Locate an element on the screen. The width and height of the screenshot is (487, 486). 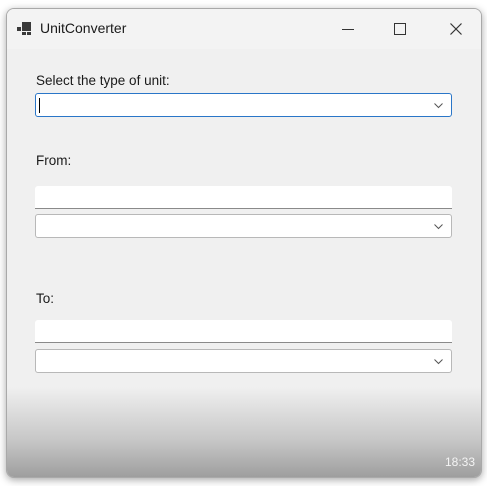
from-value-input is located at coordinates (243, 197).